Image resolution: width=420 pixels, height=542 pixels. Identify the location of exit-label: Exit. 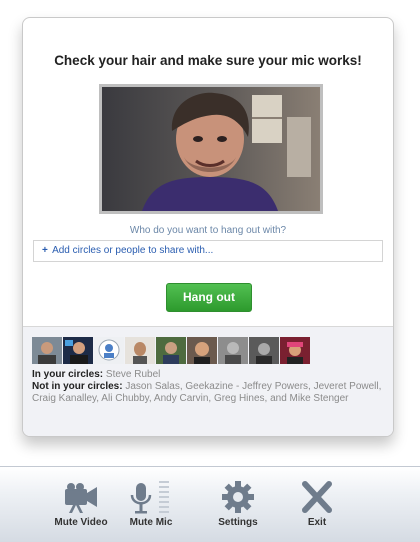
(317, 522).